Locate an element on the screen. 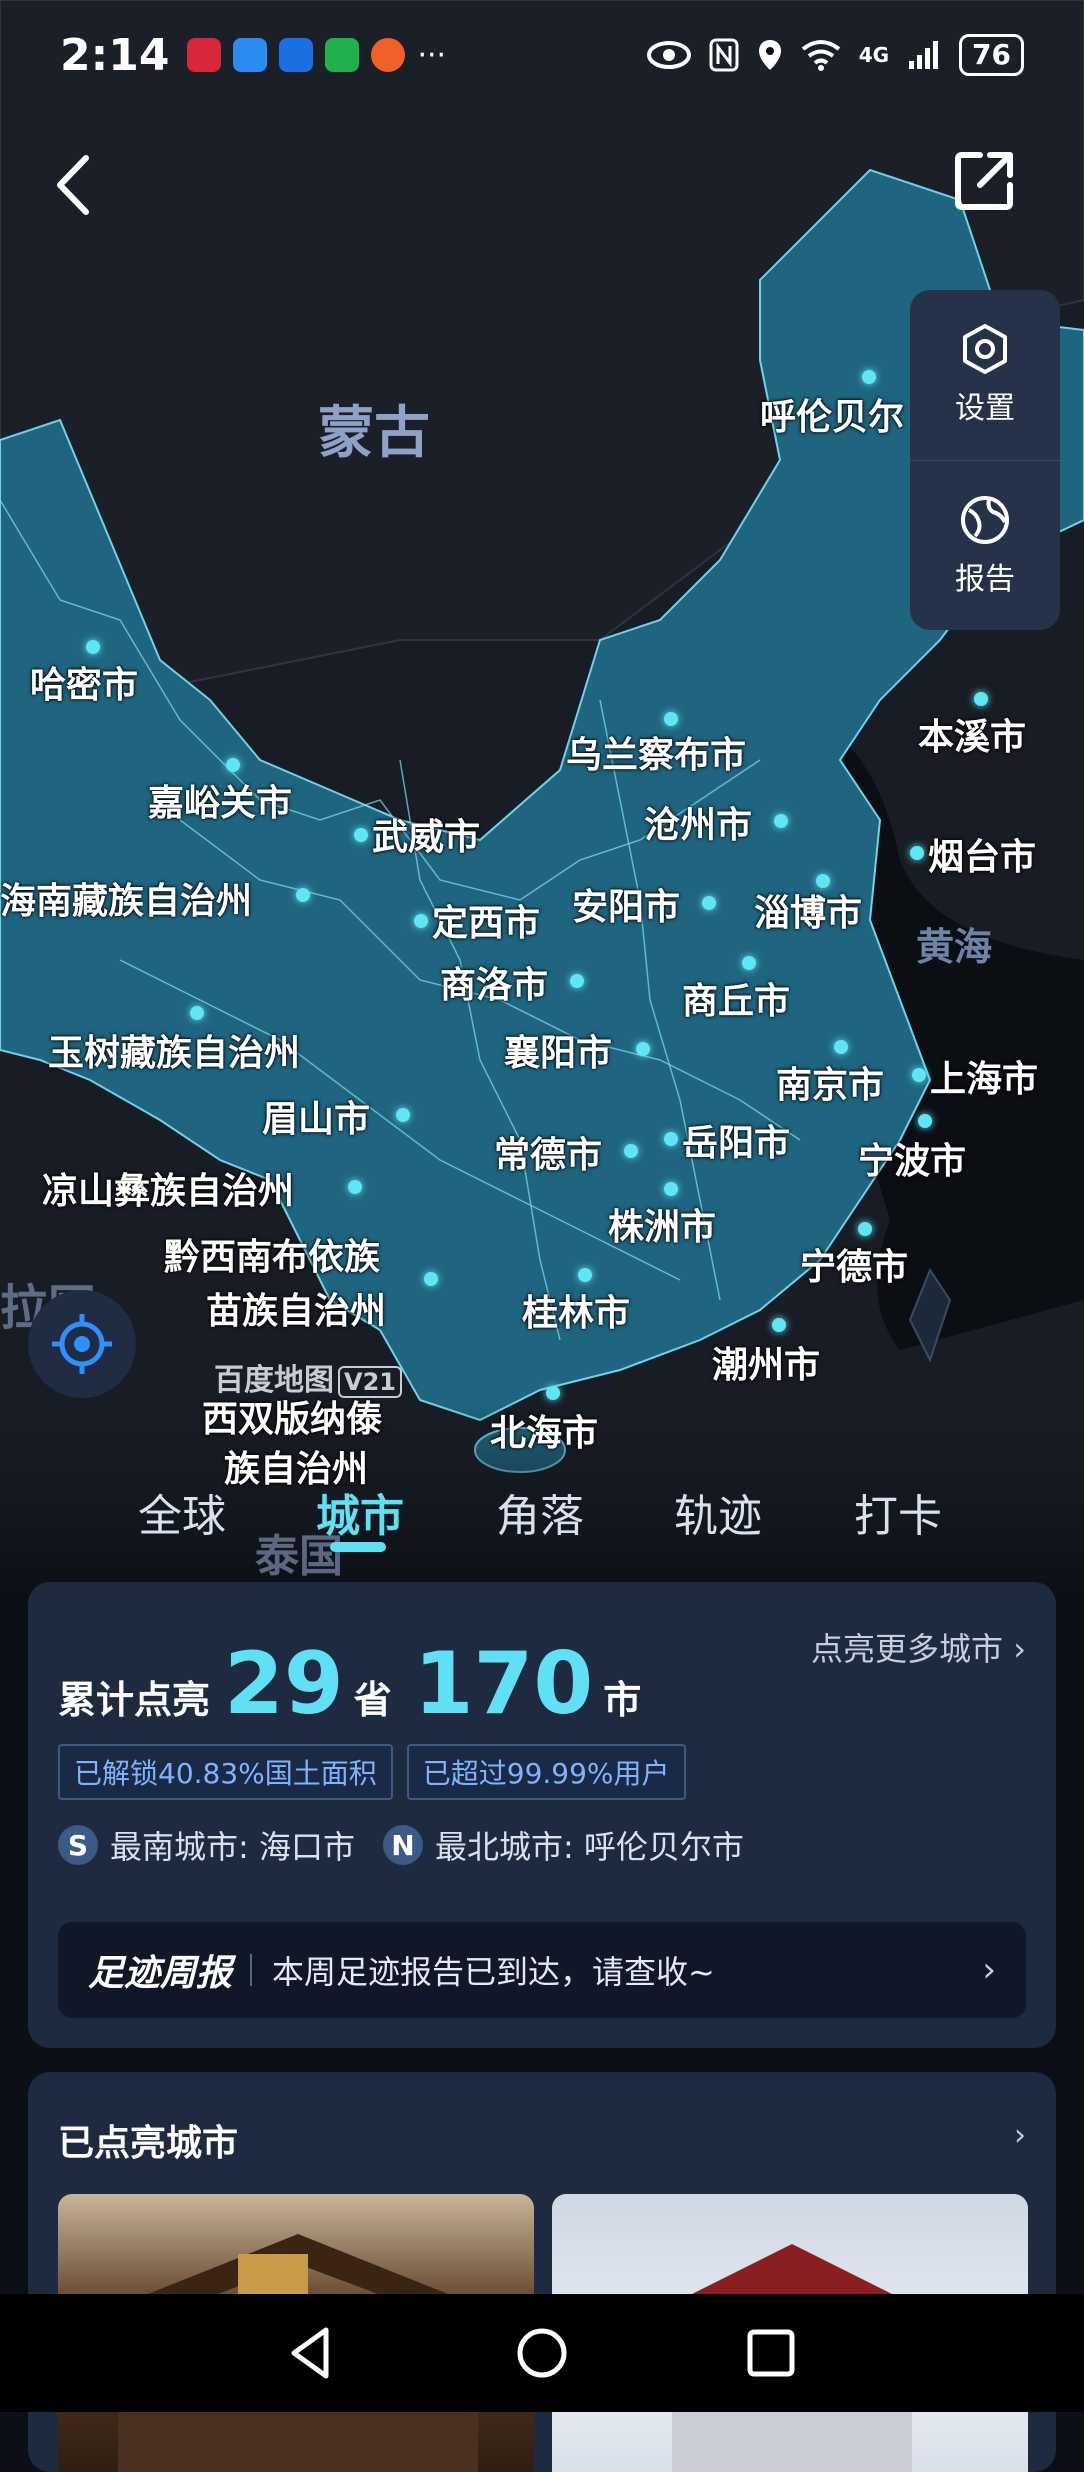 The width and height of the screenshot is (1084, 2472). tab-bar: 全球 城市 角落 轨迹 打卡 is located at coordinates (542, 1525).